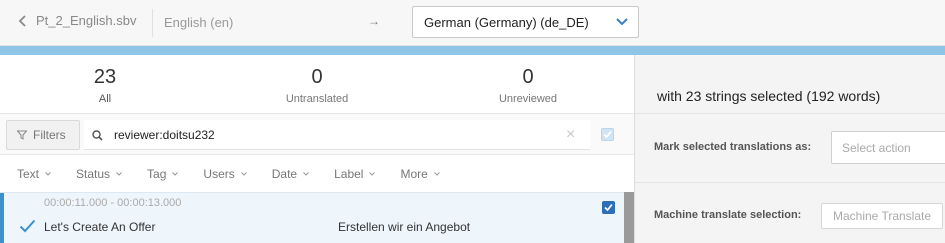  I want to click on machine-translate-label: Machine translate selection:, so click(728, 215).